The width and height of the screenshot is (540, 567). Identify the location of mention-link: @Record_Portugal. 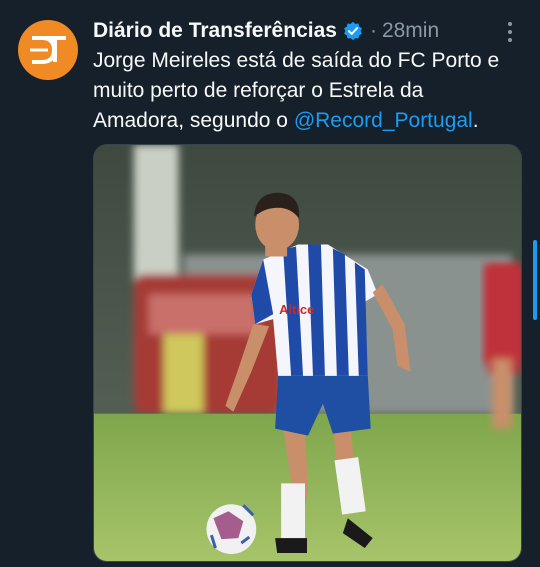
(383, 120).